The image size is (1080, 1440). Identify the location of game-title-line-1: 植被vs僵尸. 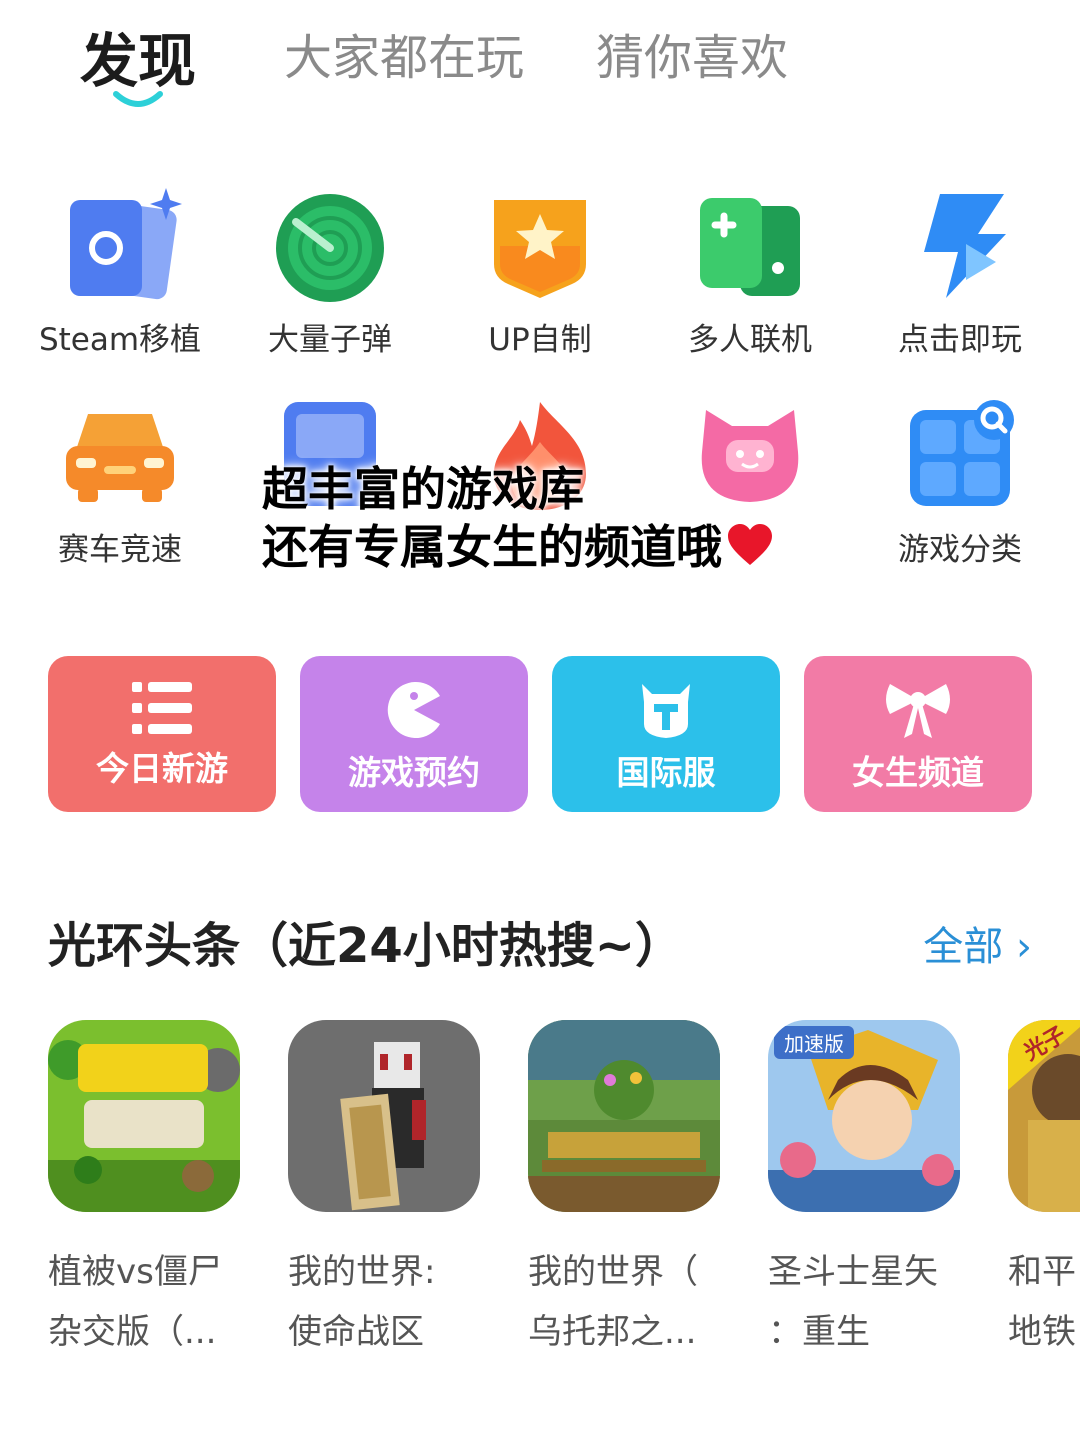
(135, 1272).